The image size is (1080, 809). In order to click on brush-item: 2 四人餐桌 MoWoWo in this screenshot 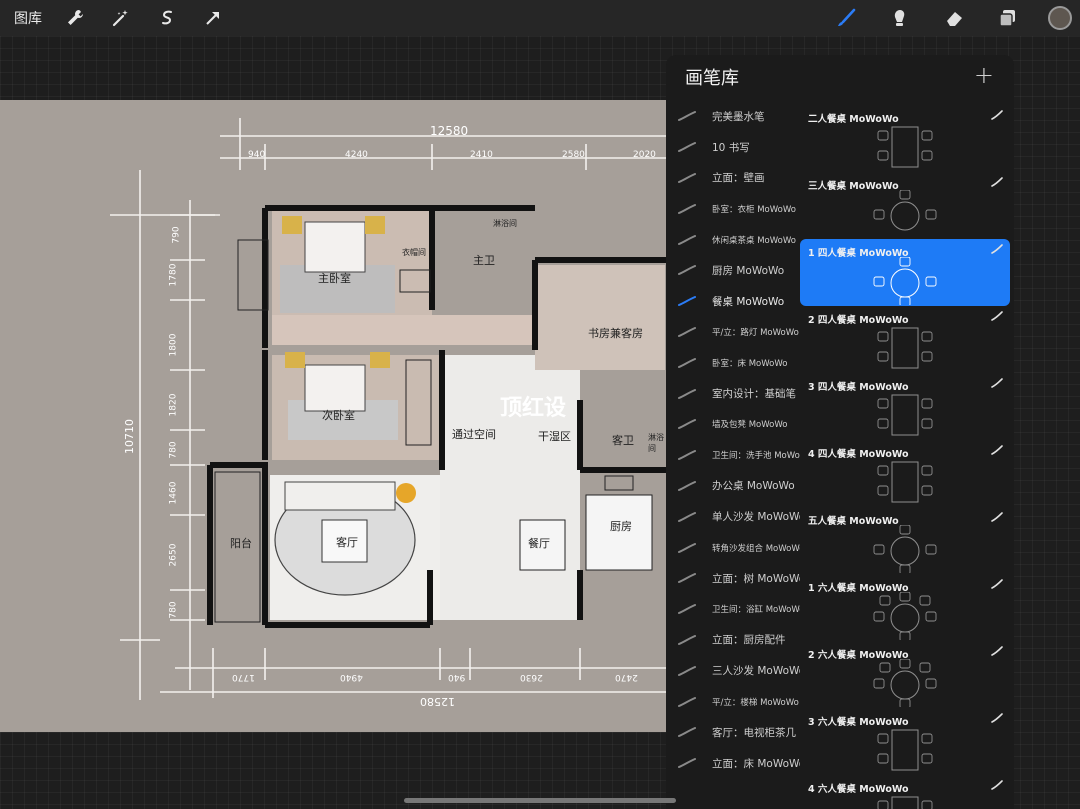, I will do `click(905, 339)`.